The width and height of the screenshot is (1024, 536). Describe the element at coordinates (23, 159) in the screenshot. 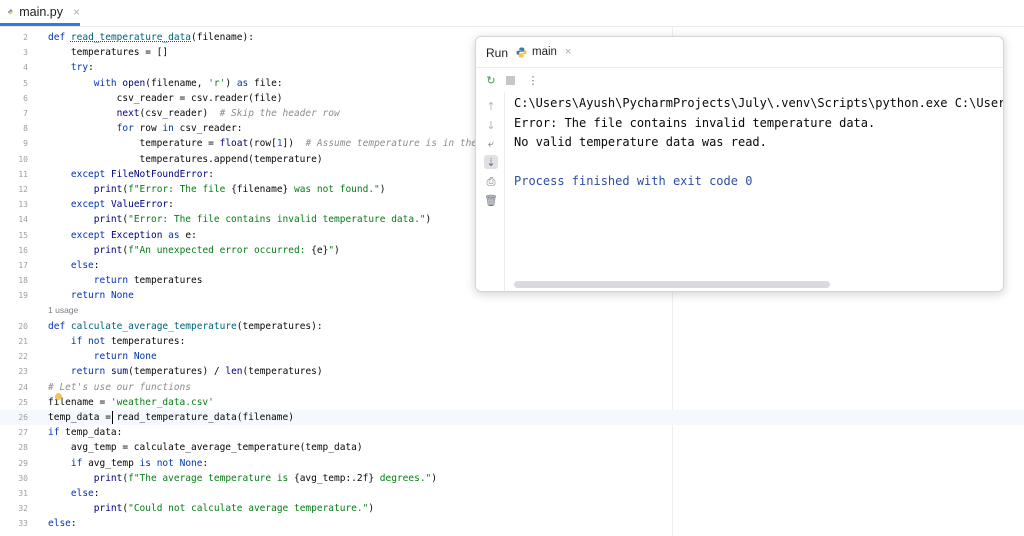

I see `line-number: 10` at that location.